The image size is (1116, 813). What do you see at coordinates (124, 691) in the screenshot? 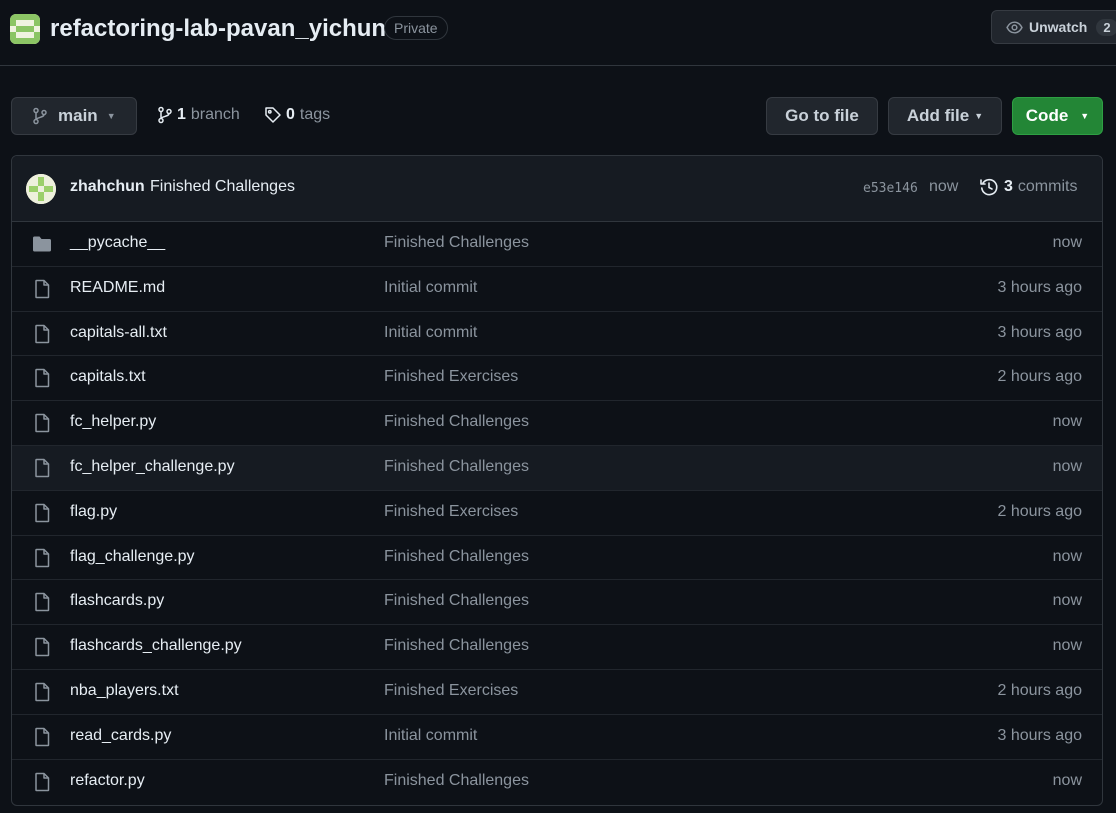
I see `file-name-link: nba_players.txt` at bounding box center [124, 691].